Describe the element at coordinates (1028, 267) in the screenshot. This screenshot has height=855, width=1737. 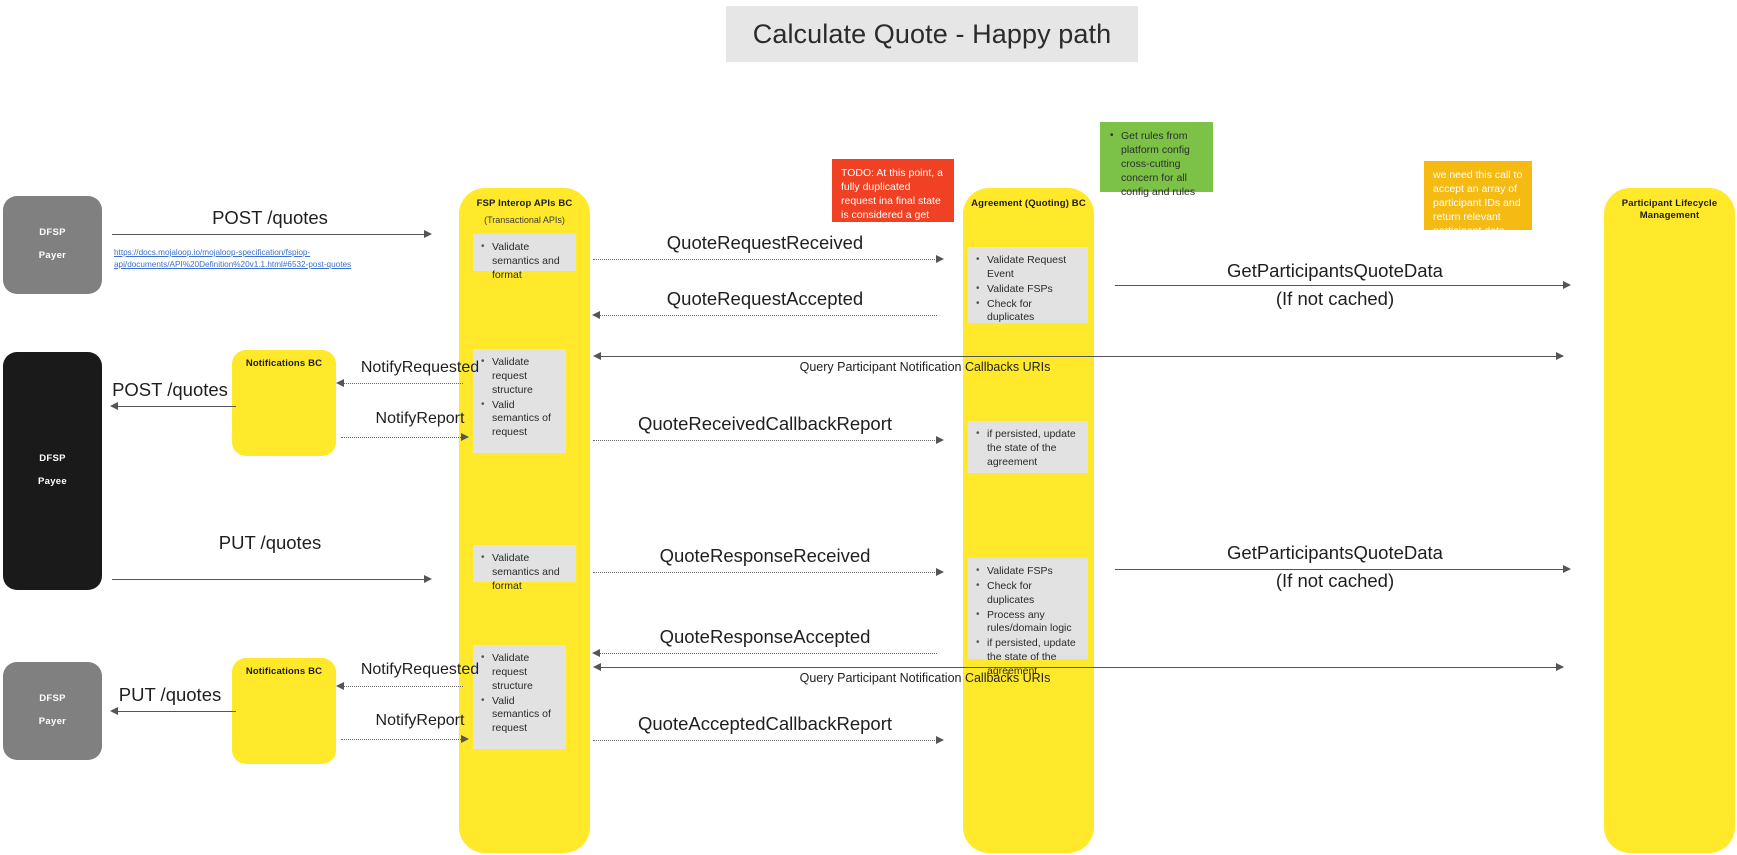
I see `note-item: Validate Request Event` at that location.